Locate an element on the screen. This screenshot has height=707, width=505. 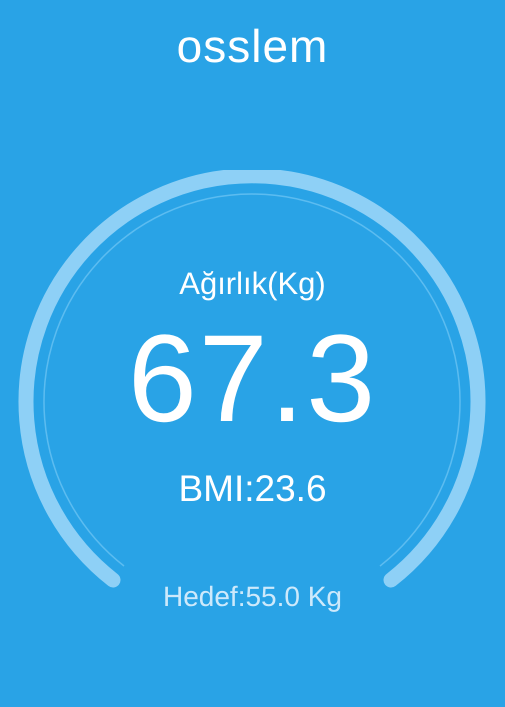
goal-text: Hedef:55.0 Kg is located at coordinates (252, 597).